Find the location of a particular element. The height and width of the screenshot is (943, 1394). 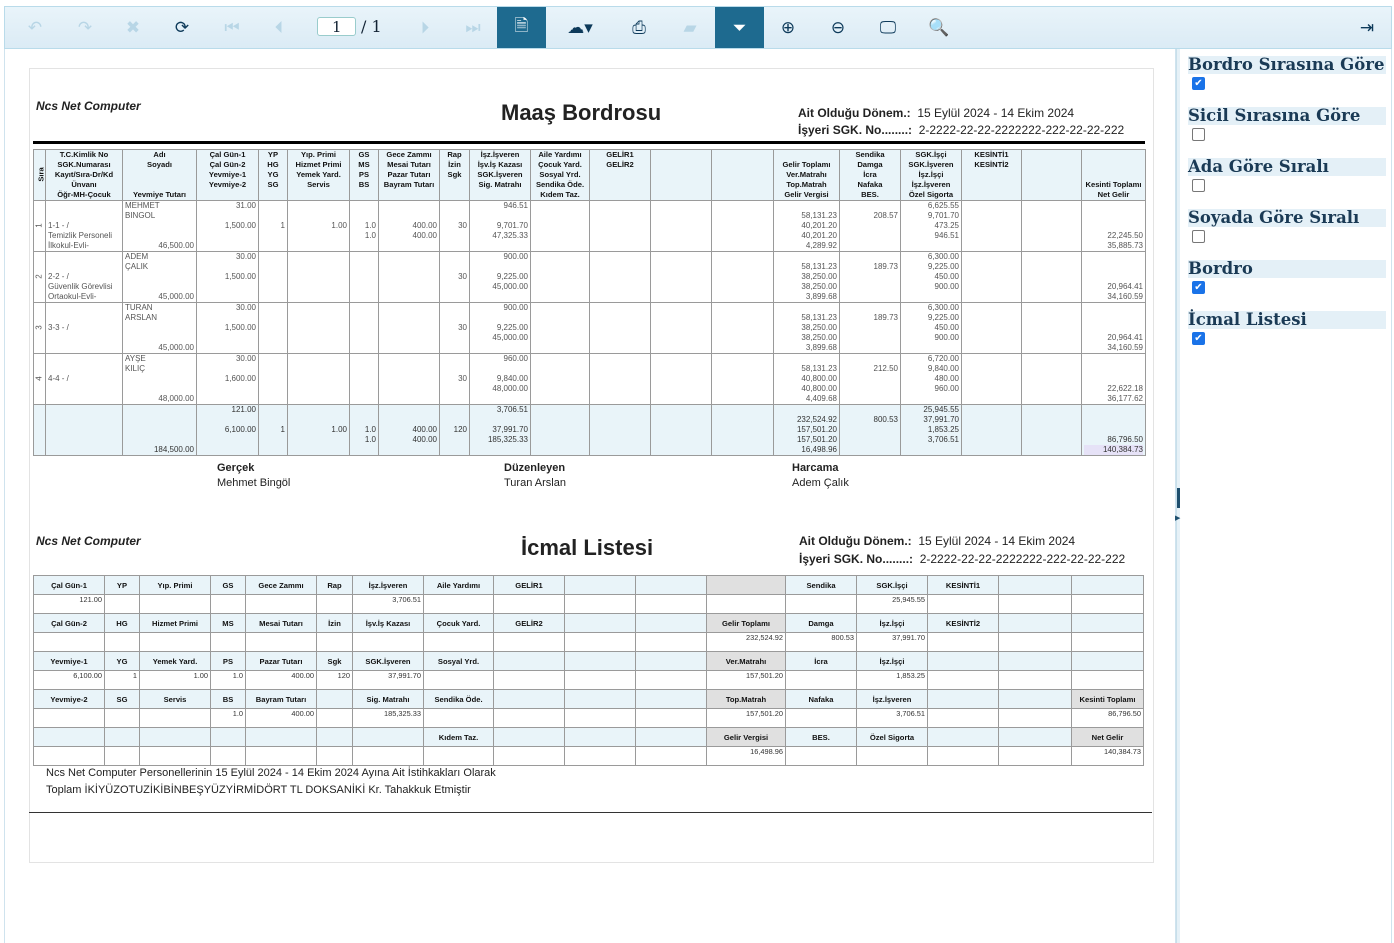

zoom-in-button: ⊕ is located at coordinates (788, 27).